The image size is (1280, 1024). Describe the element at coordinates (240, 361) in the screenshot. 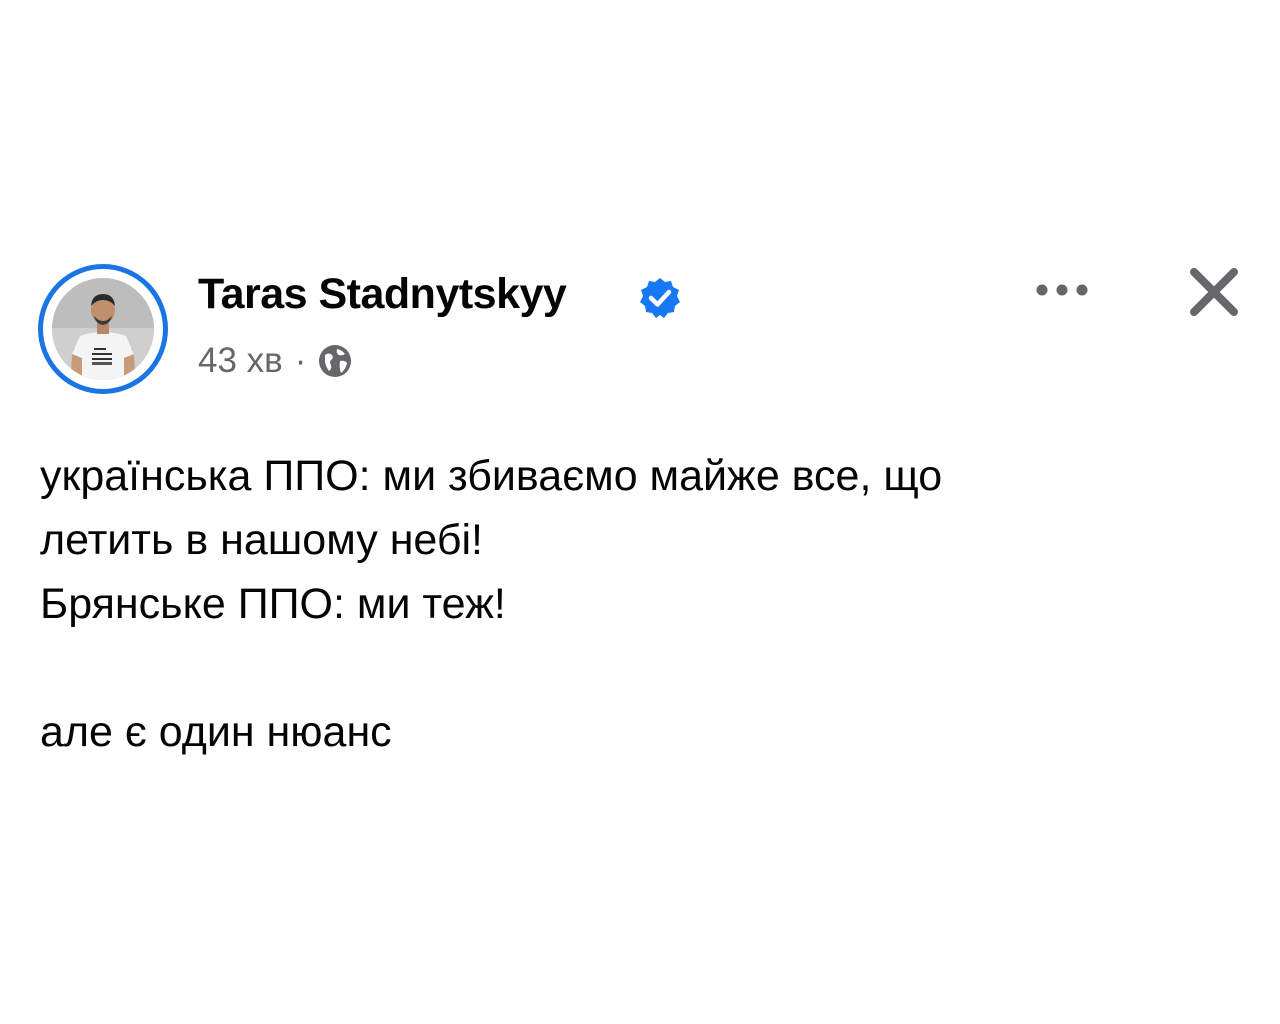

I see `post-timestamp: 43 хв` at that location.